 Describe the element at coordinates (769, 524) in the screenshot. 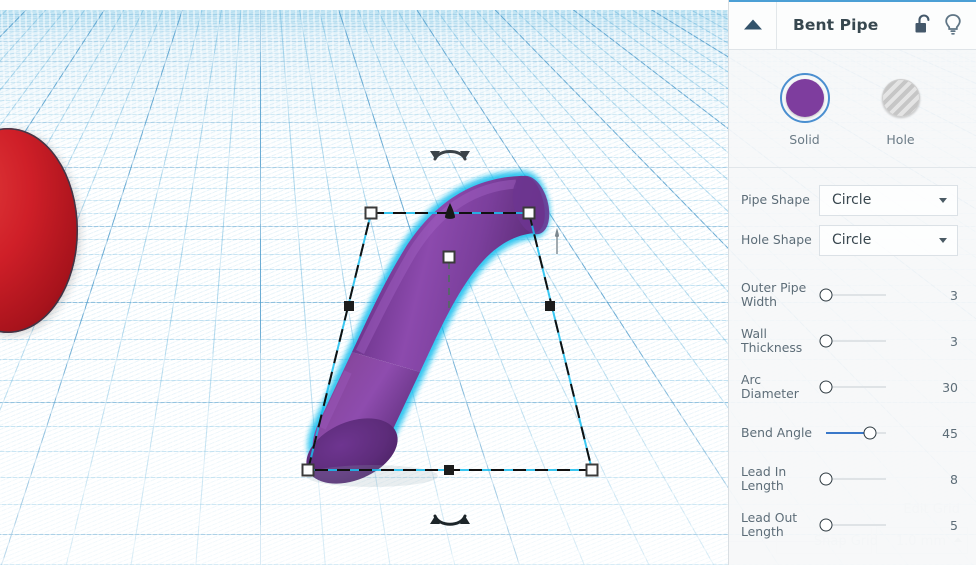

I see `slider-label-5: Lead Out Length` at that location.